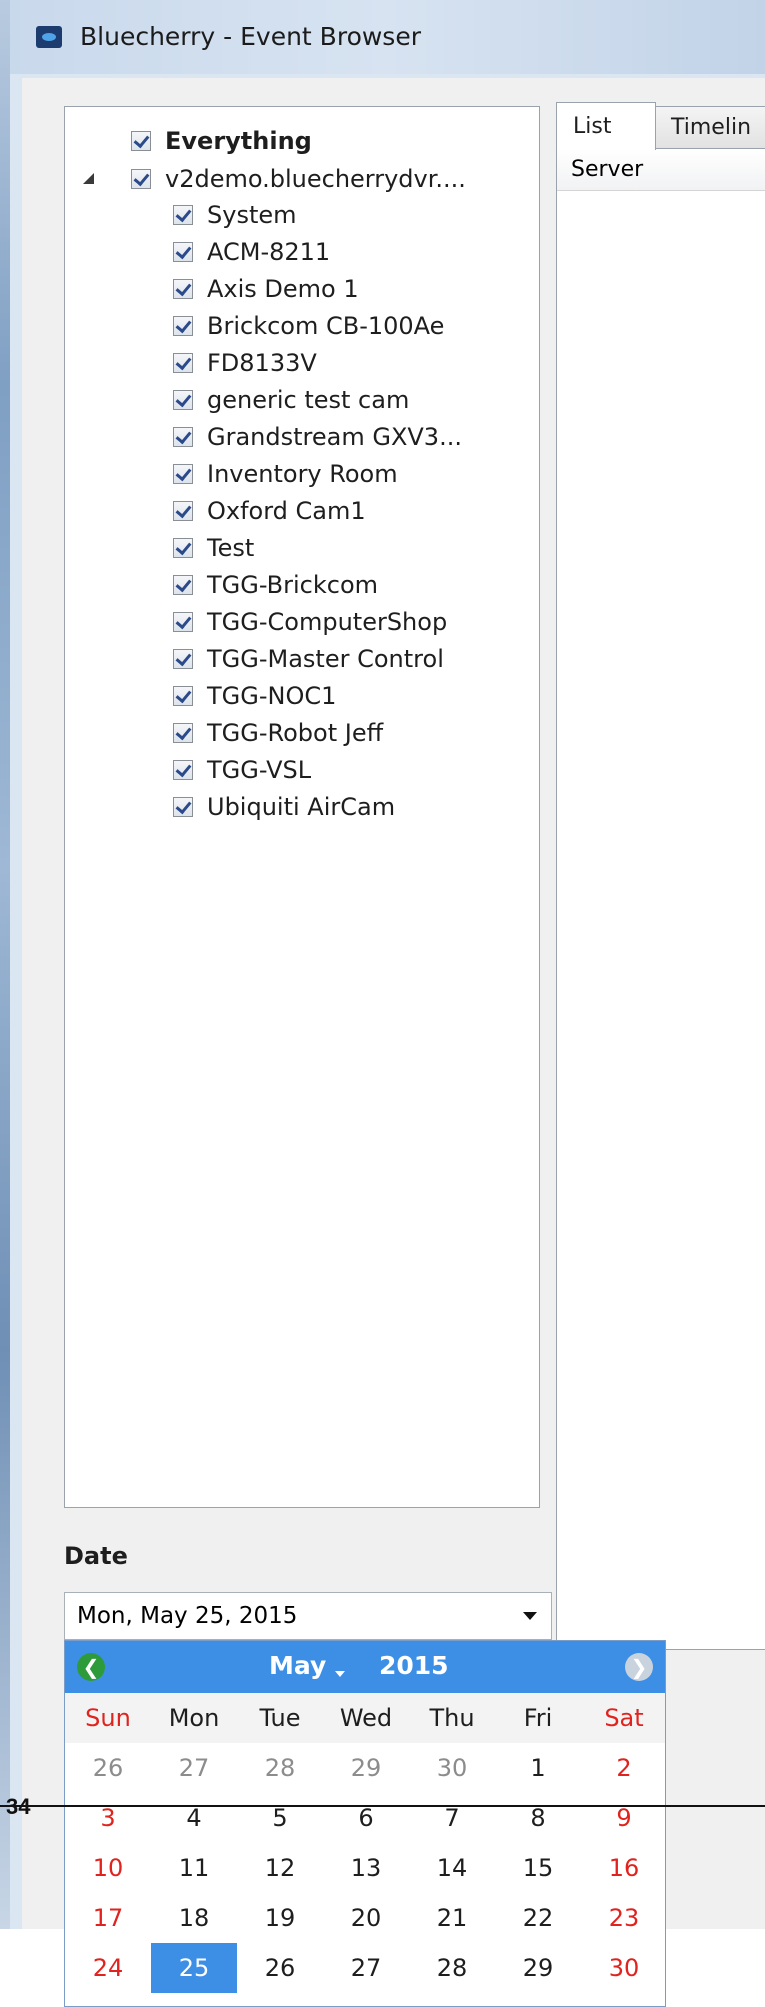 The width and height of the screenshot is (765, 2007). What do you see at coordinates (326, 326) in the screenshot?
I see `tree-item-label: Brickcom CB-100Ae` at bounding box center [326, 326].